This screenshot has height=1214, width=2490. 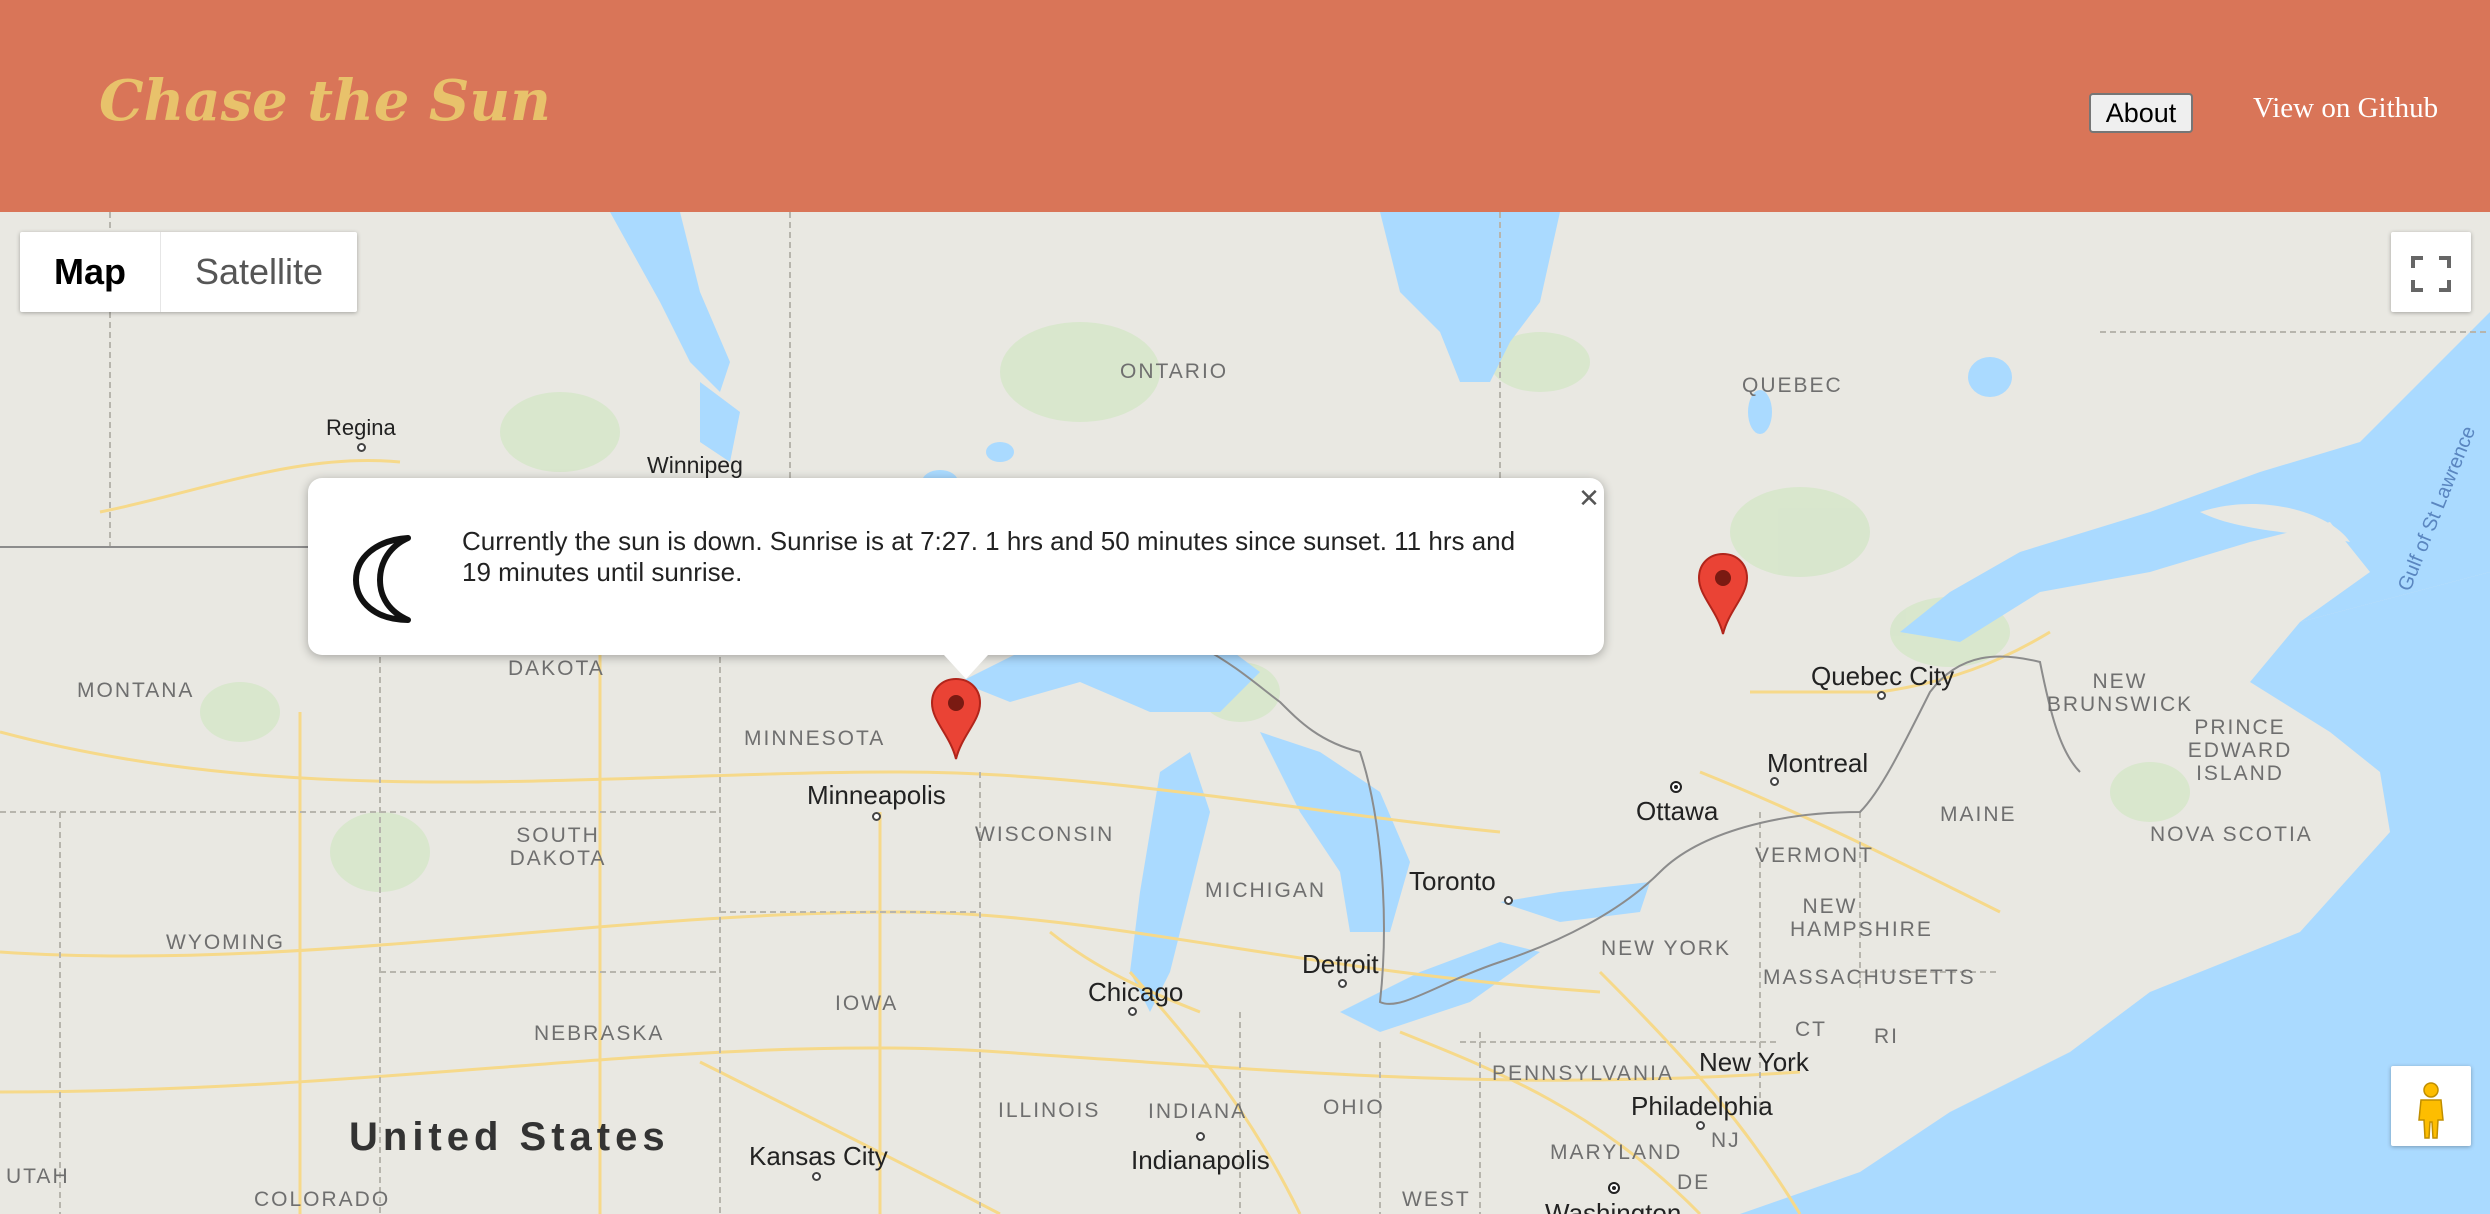 What do you see at coordinates (1132, 1011) in the screenshot?
I see `city-dot-chicago` at bounding box center [1132, 1011].